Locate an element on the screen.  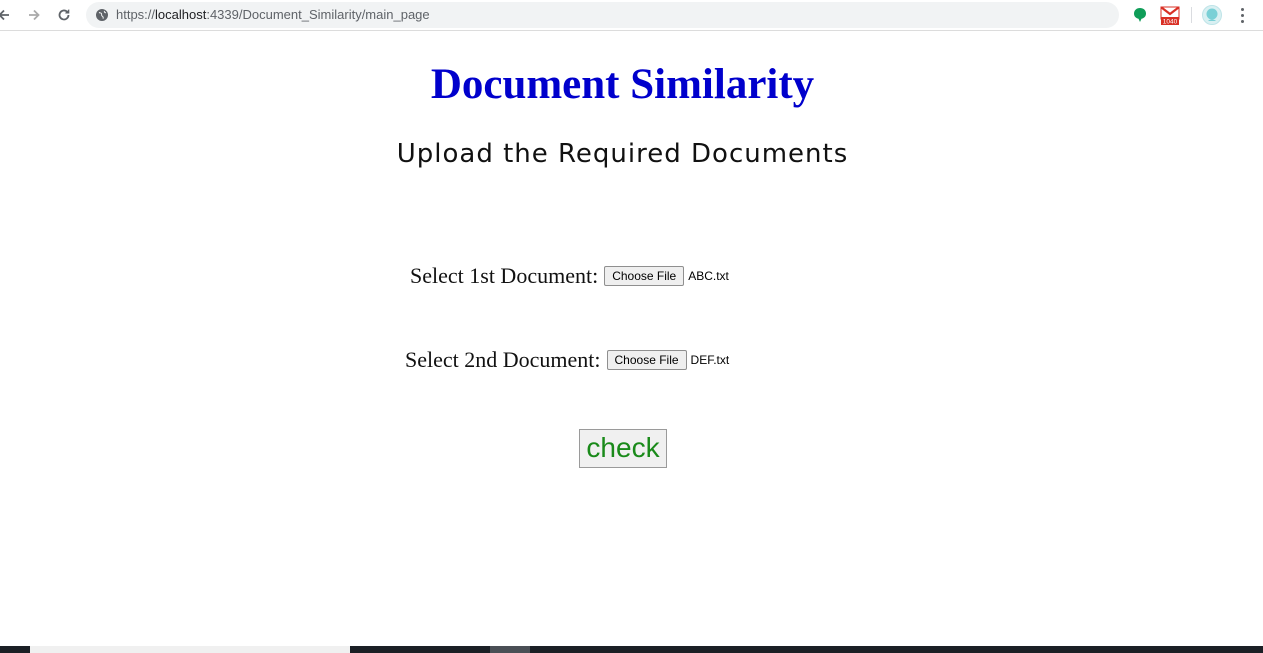
taskbar-search is located at coordinates (190, 649).